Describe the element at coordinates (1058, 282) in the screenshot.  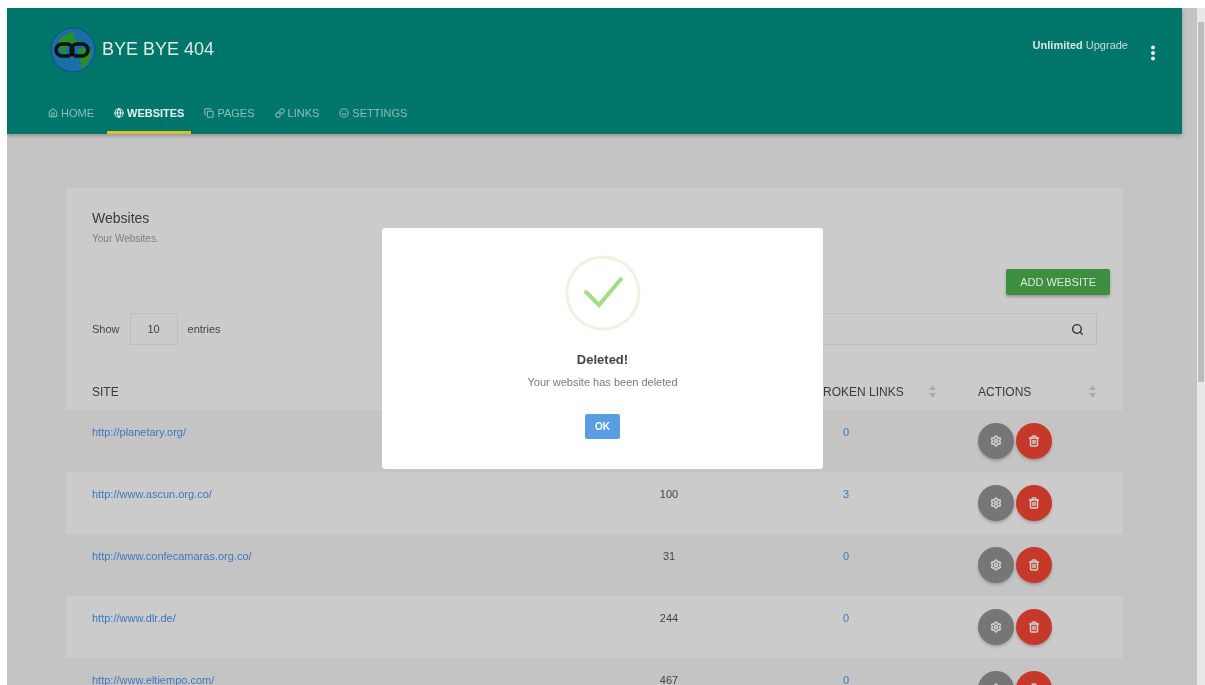
I see `add-website-button: ADD WEBSITE` at that location.